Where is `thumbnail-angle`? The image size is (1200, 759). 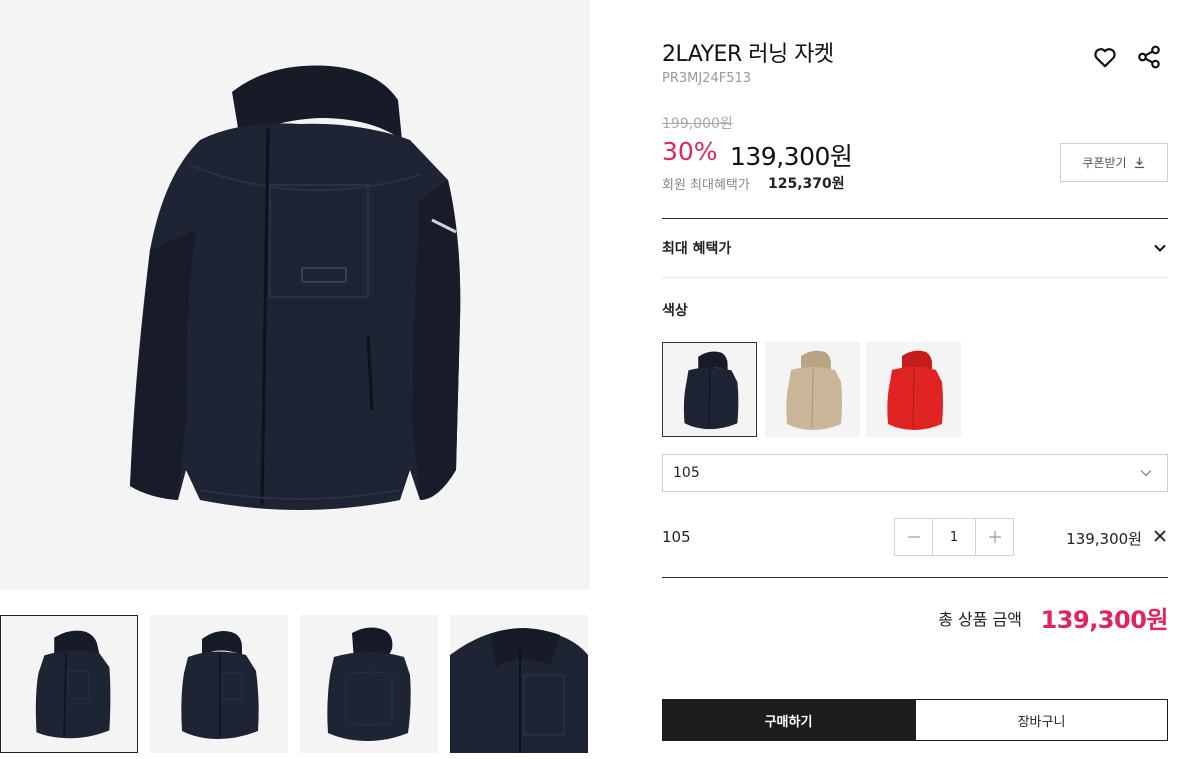 thumbnail-angle is located at coordinates (219, 684).